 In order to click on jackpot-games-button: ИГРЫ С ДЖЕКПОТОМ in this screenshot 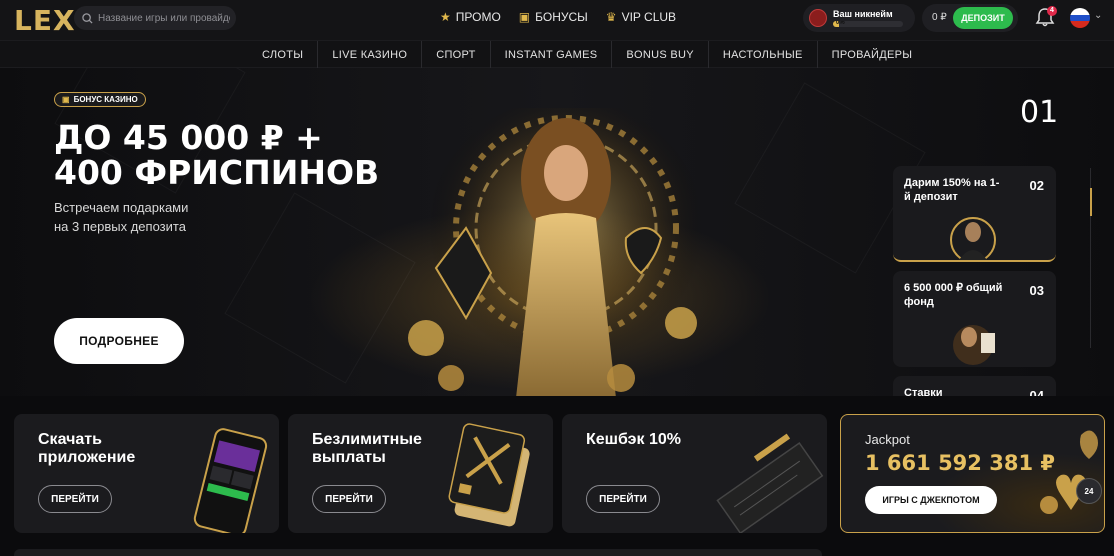, I will do `click(931, 500)`.